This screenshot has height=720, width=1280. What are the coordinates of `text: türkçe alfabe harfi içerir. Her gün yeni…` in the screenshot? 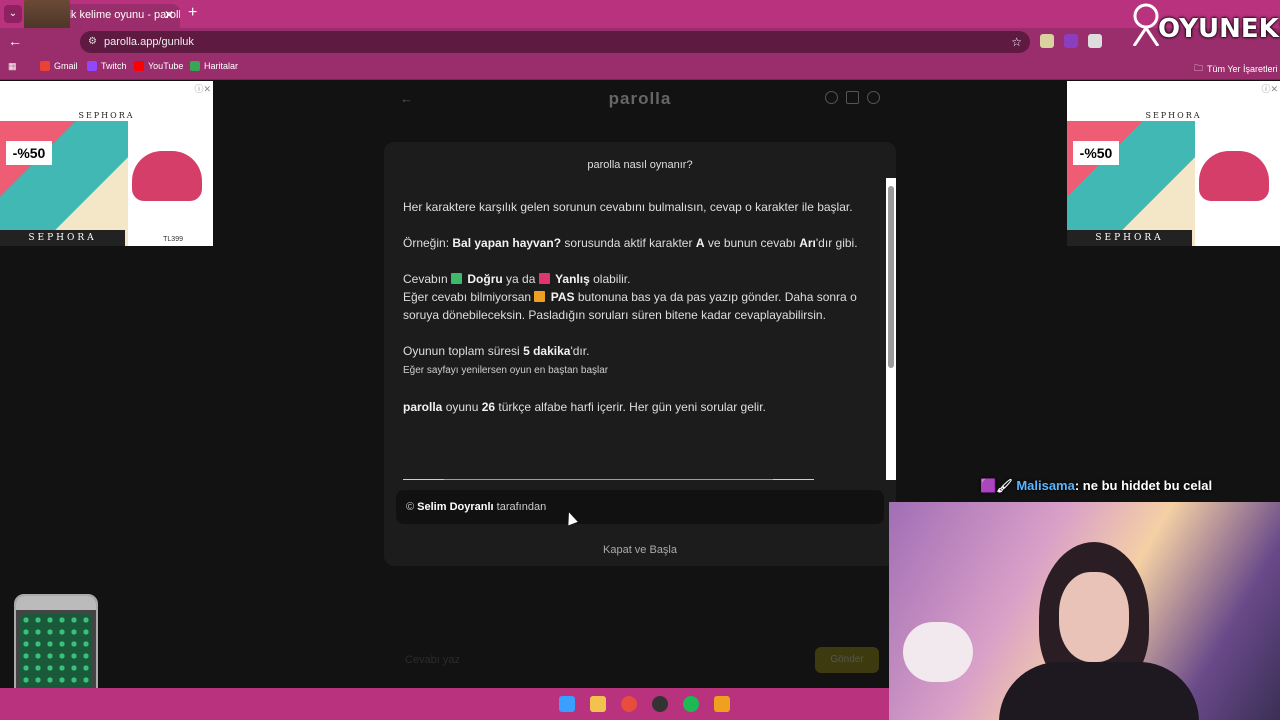 It's located at (630, 407).